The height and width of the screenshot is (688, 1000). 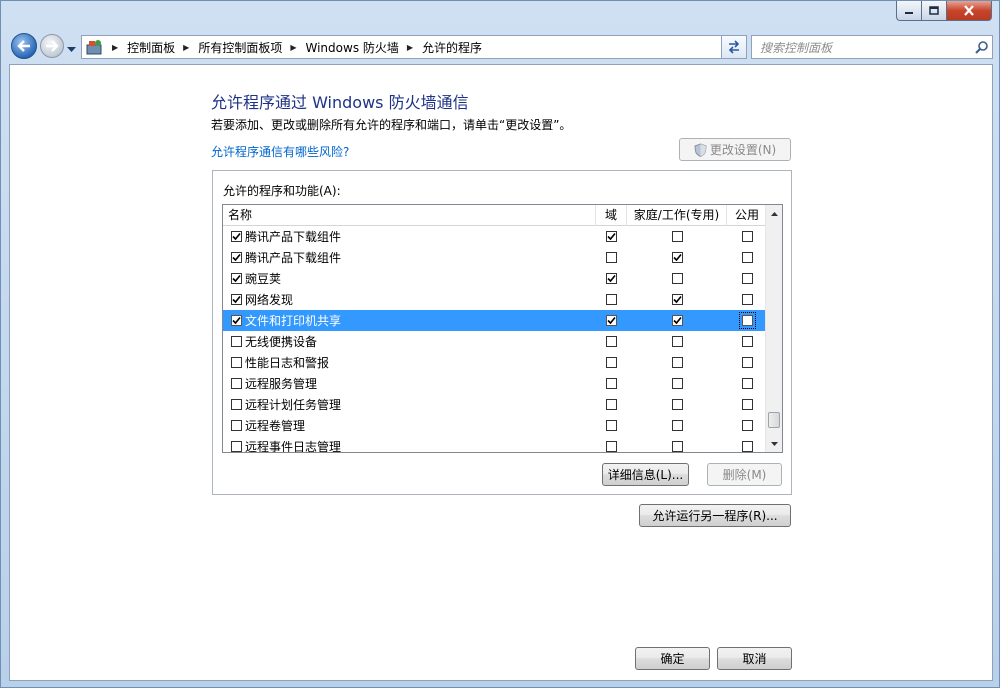 What do you see at coordinates (282, 191) in the screenshot?
I see `allowed-programs-label: 允许的程序和功能(A):` at bounding box center [282, 191].